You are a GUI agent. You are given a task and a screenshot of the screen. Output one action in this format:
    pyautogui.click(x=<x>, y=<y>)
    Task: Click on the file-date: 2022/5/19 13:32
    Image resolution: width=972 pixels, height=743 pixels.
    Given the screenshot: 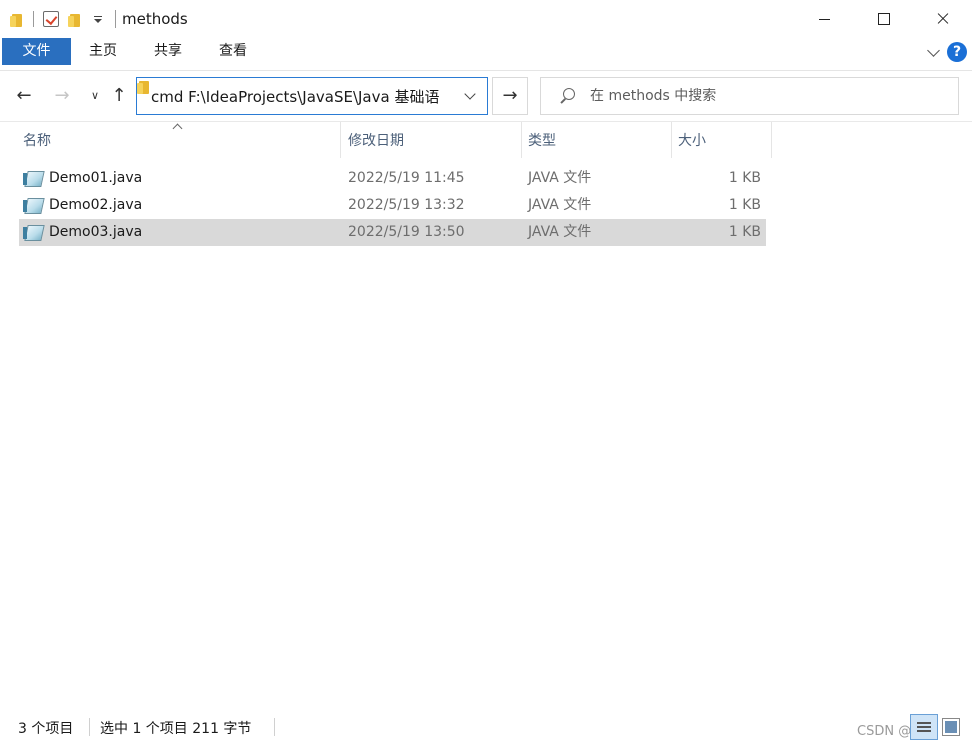 What is the action you would take?
    pyautogui.click(x=406, y=205)
    